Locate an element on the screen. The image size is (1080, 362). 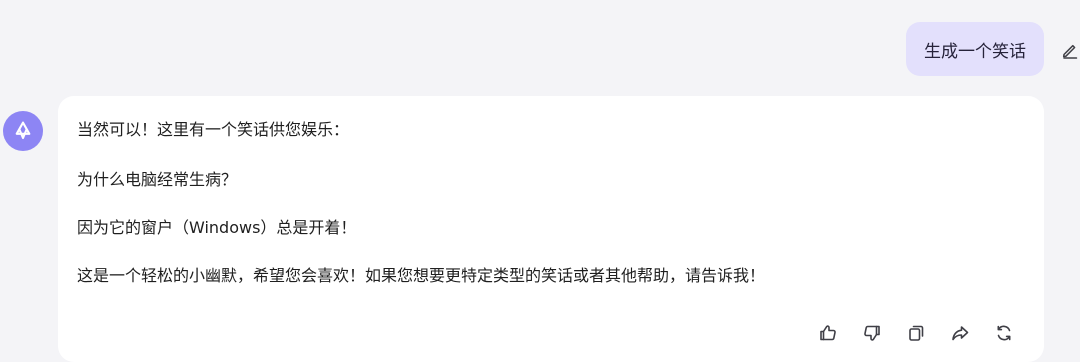
user-message-bubble: 生成一个笑话 is located at coordinates (975, 49).